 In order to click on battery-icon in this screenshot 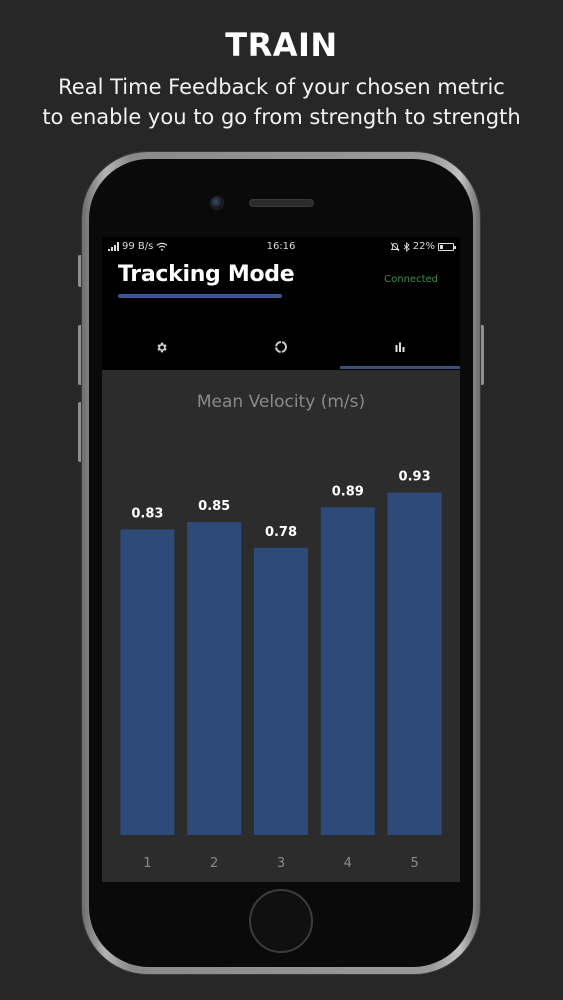, I will do `click(447, 246)`.